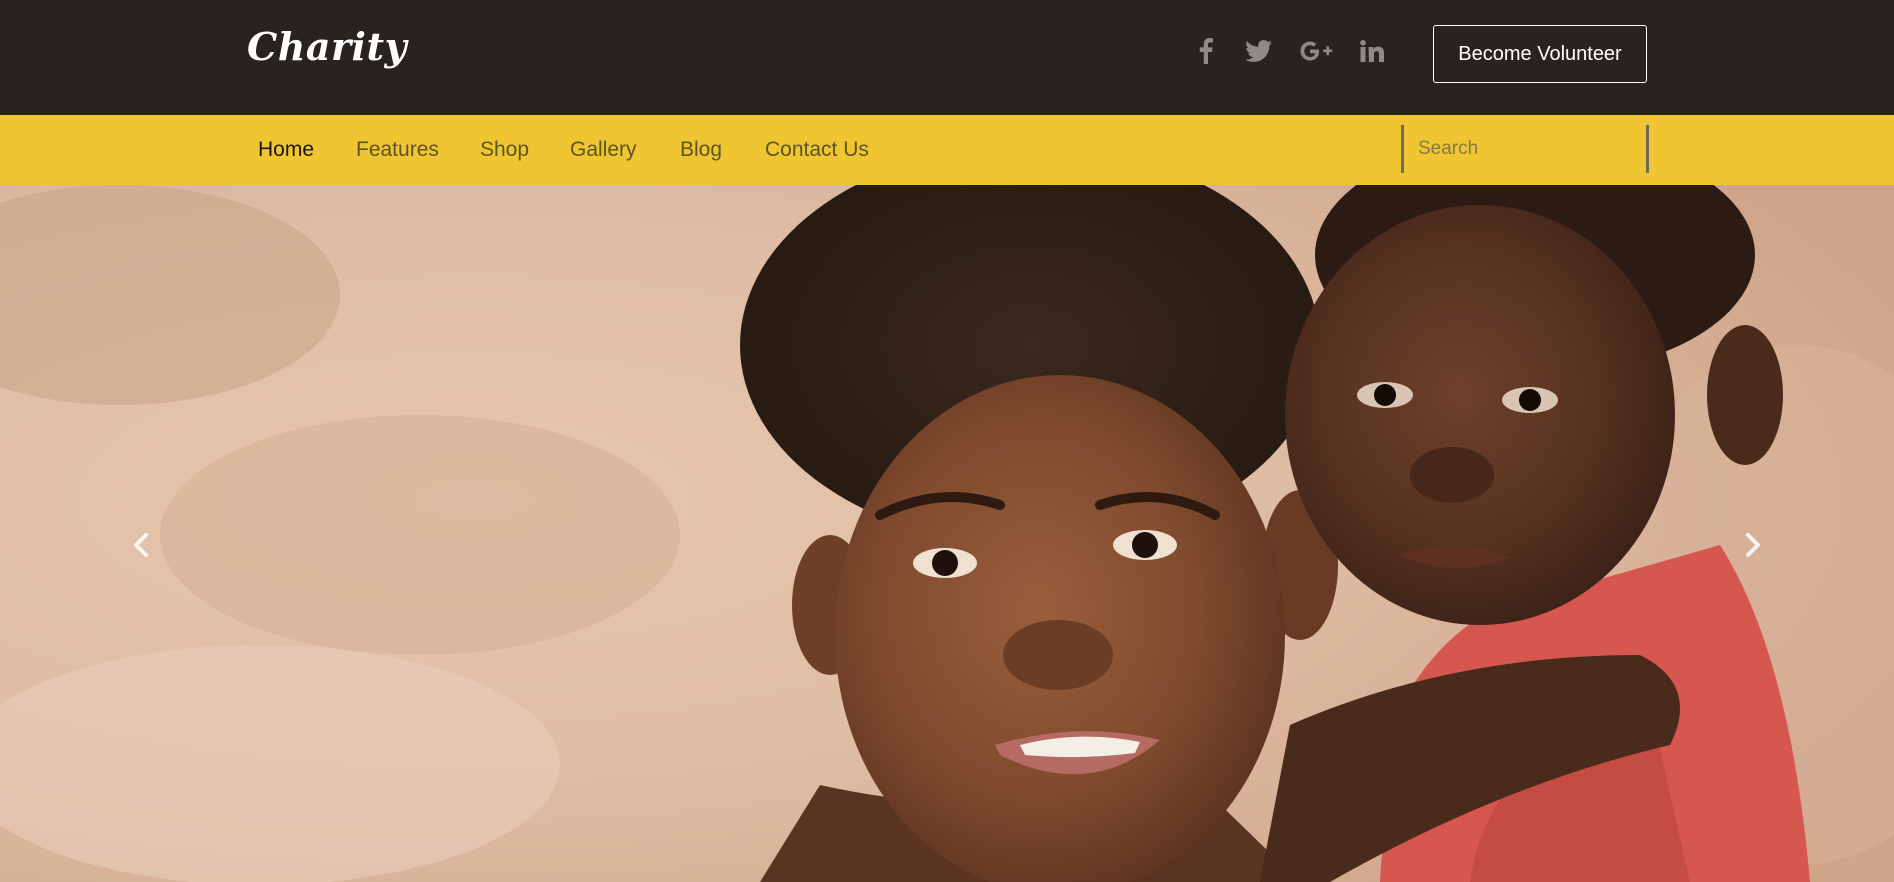 The image size is (1894, 882). What do you see at coordinates (1540, 54) in the screenshot?
I see `become-volunteer-button: Become Volunteer` at bounding box center [1540, 54].